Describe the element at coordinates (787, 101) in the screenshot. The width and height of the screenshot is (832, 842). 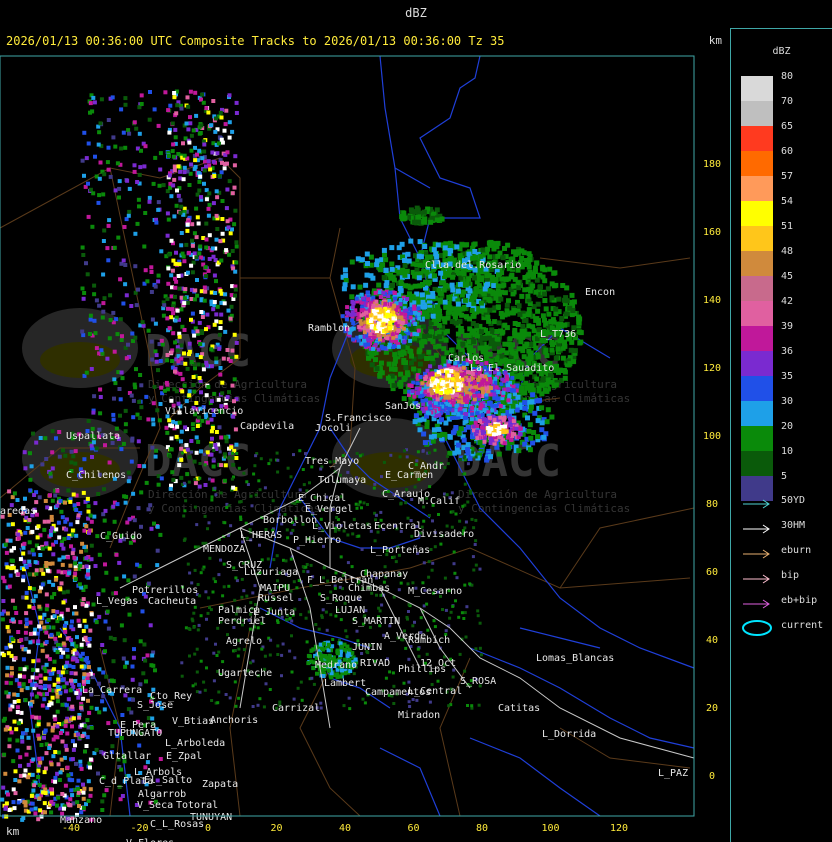
I see `legend-value-70: 70` at that location.